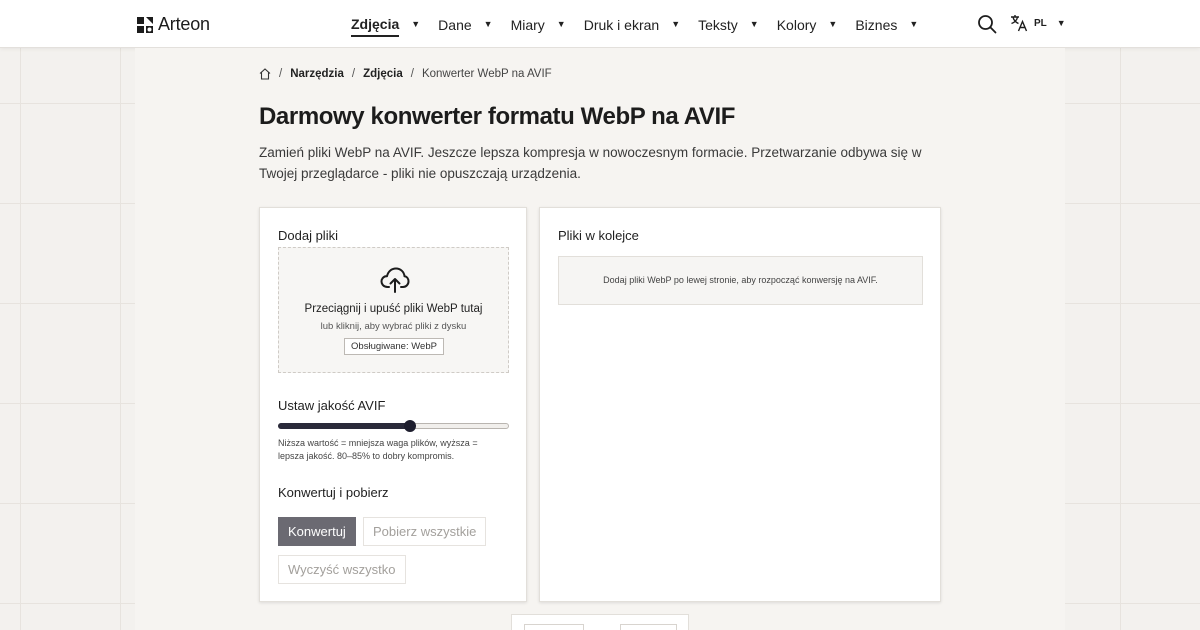 Image resolution: width=1200 pixels, height=630 pixels. I want to click on home-icon, so click(265, 74).